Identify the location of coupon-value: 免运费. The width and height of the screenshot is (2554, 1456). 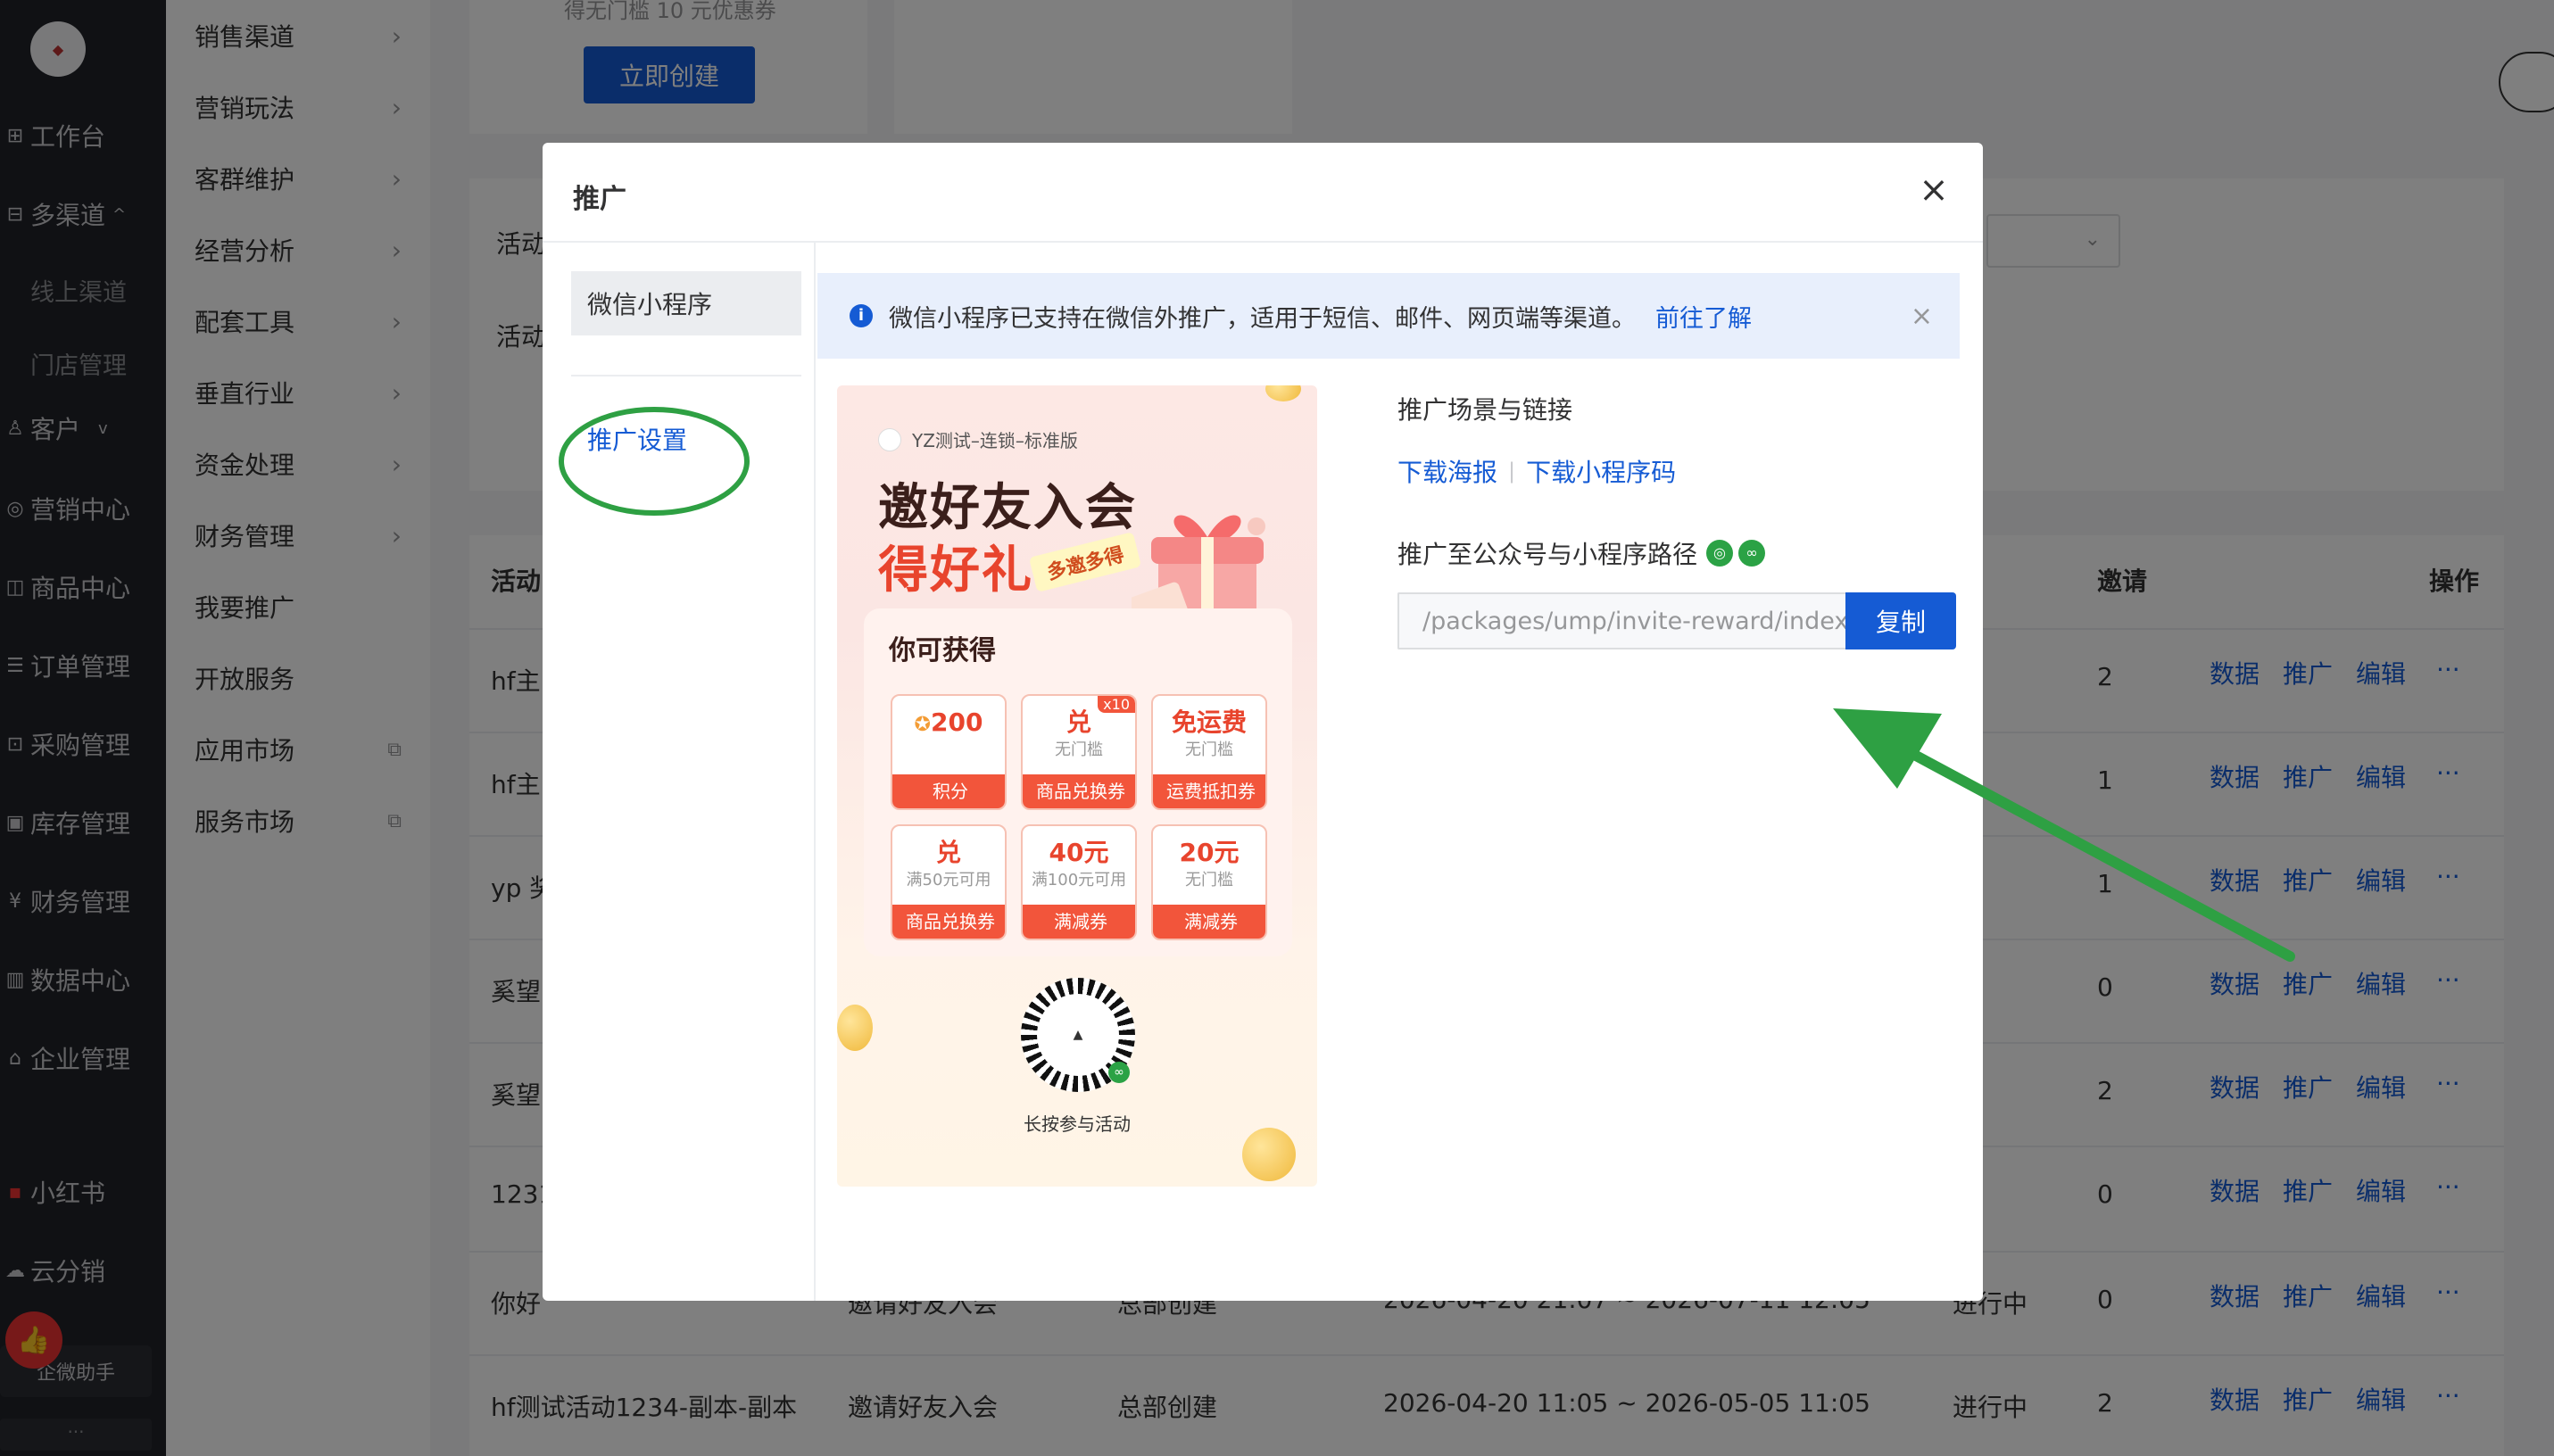
(1209, 722).